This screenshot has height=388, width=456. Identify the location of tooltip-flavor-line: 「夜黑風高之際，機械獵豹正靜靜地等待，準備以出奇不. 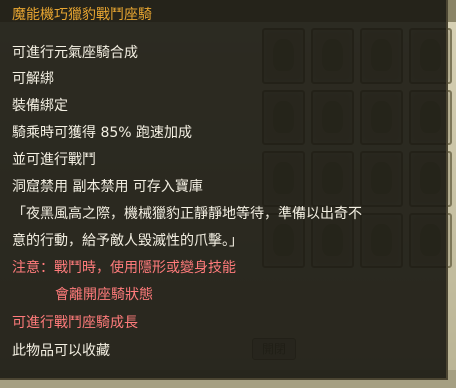
(187, 214).